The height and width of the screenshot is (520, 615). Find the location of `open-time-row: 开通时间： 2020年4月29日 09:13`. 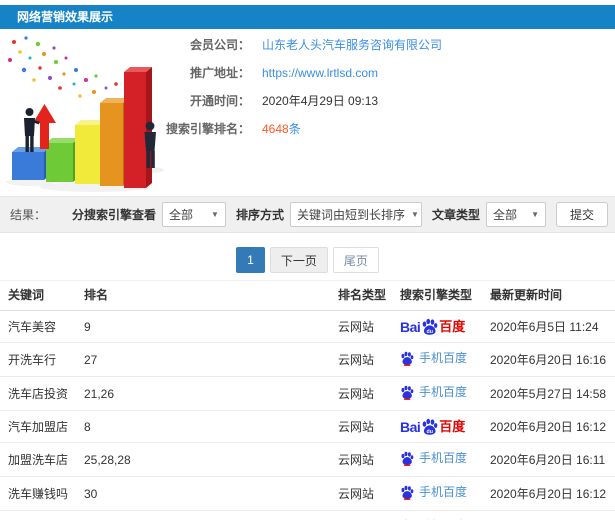

open-time-row: 开通时间： 2020年4月29日 09:13 is located at coordinates (296, 101).